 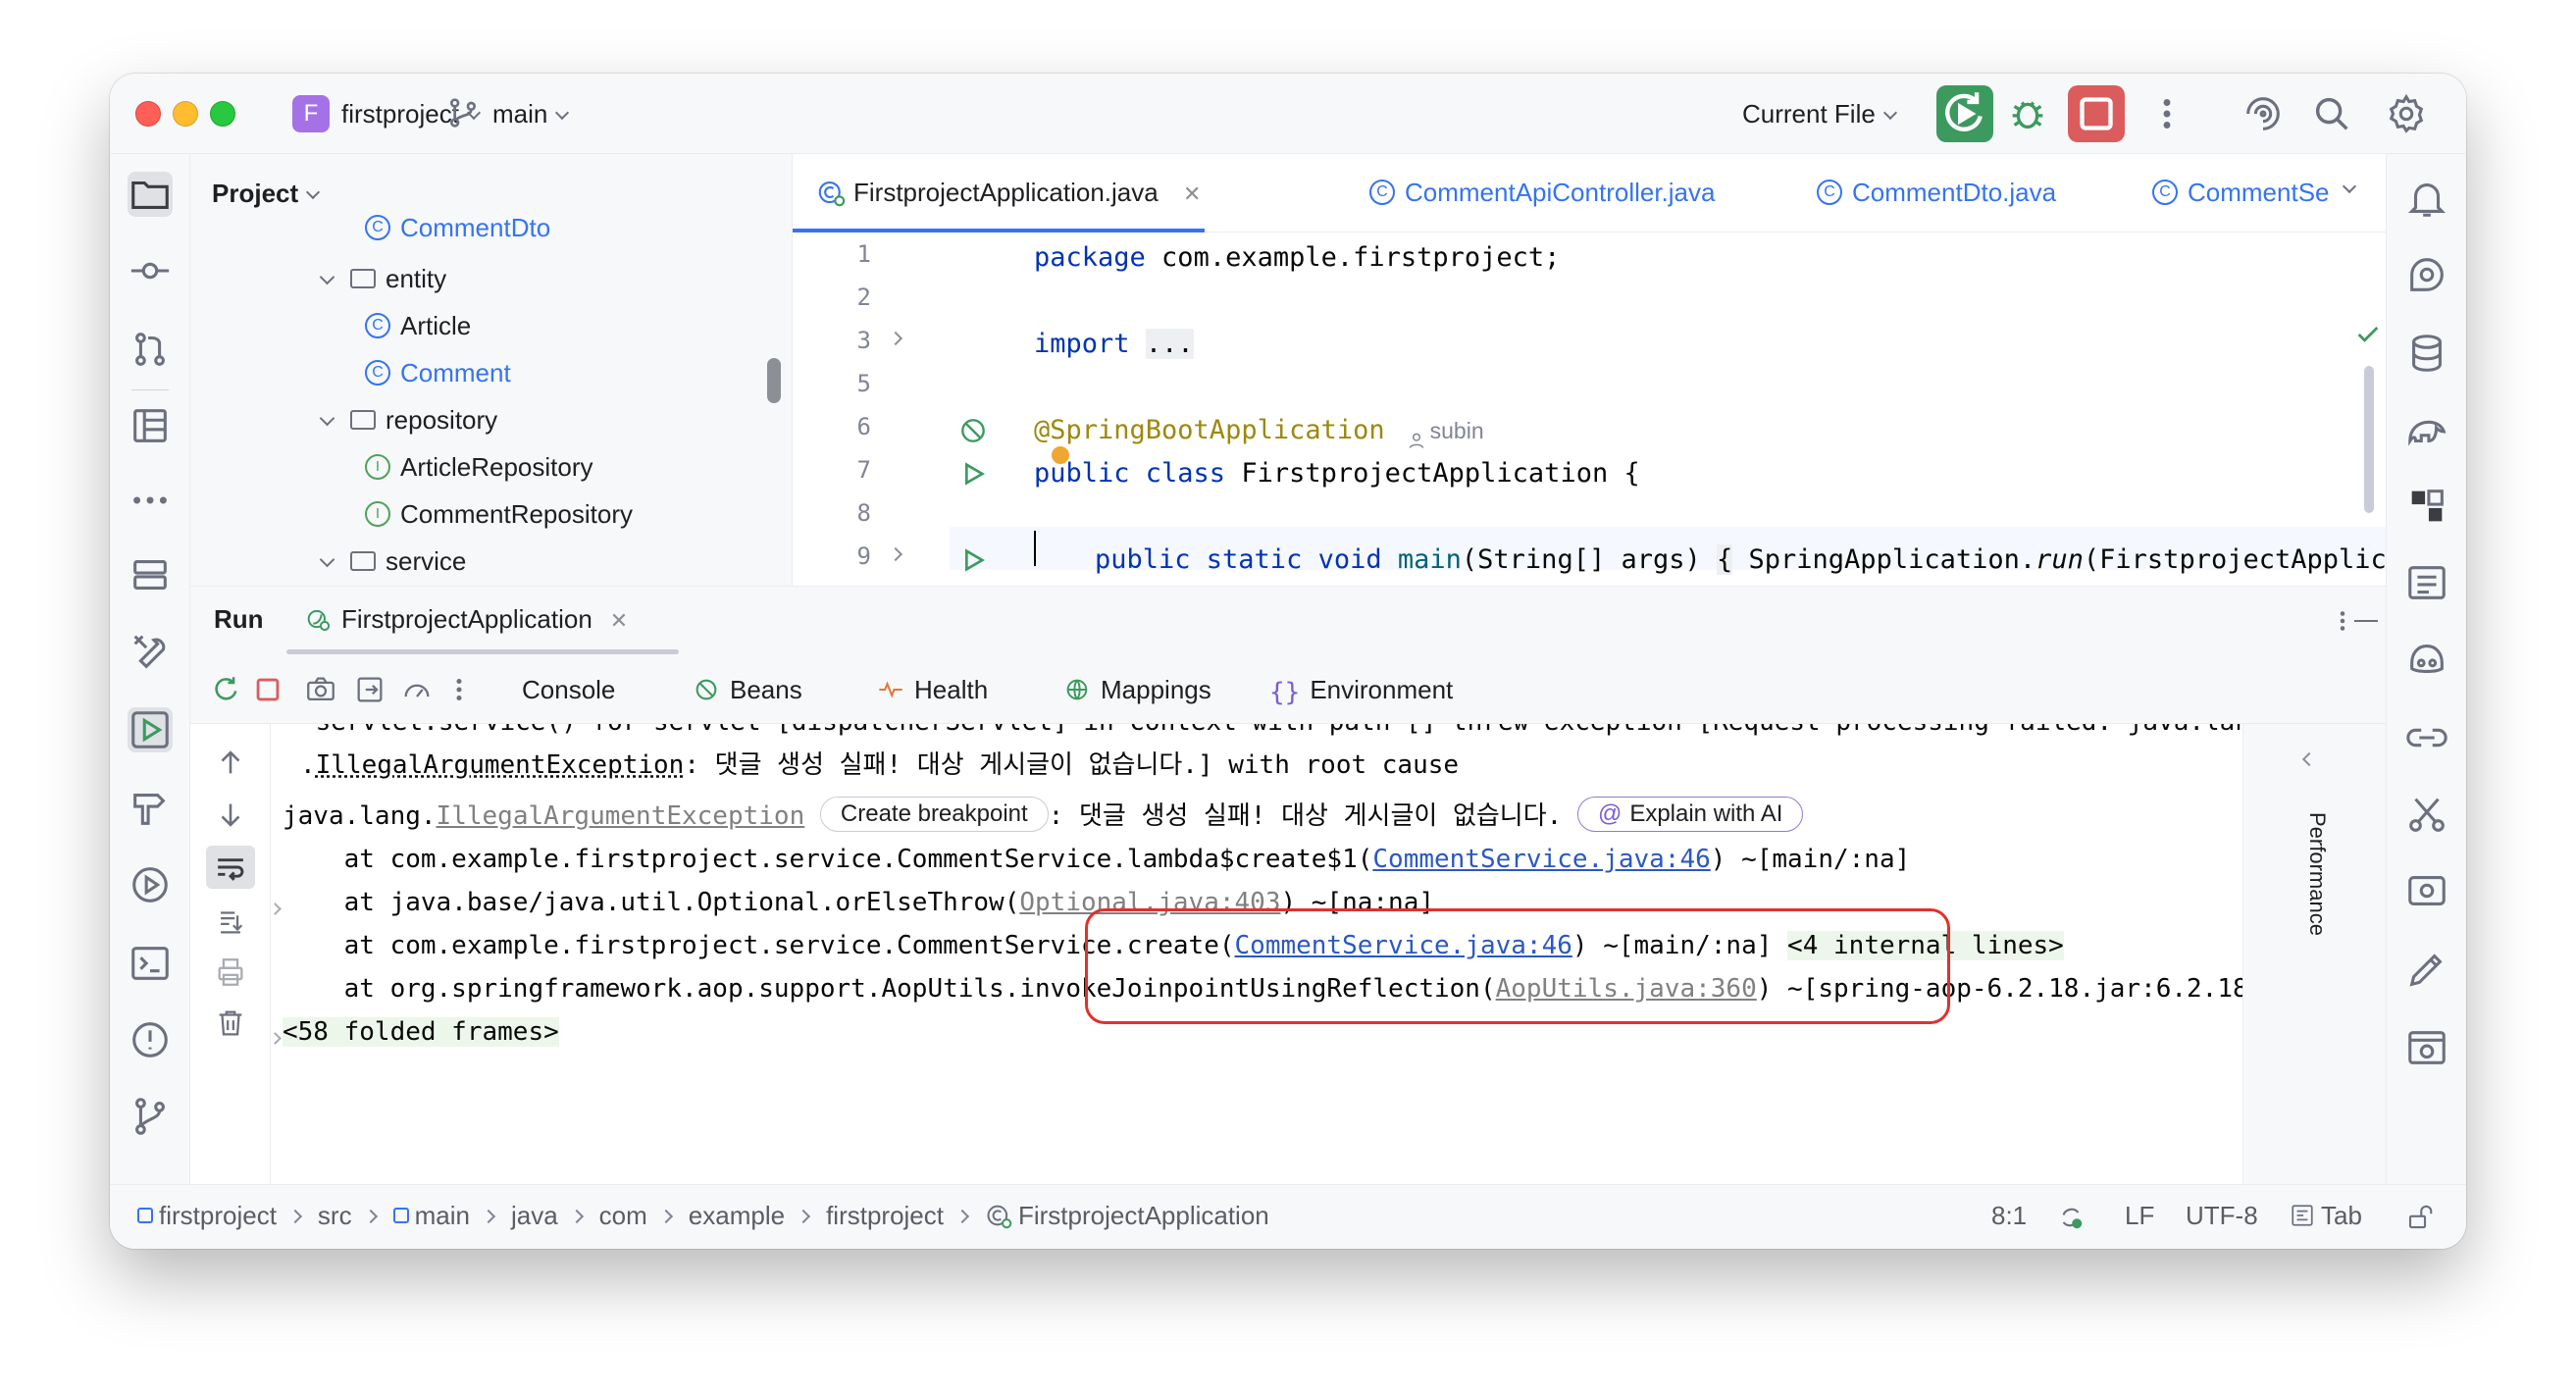 I want to click on search-icon, so click(x=2331, y=113).